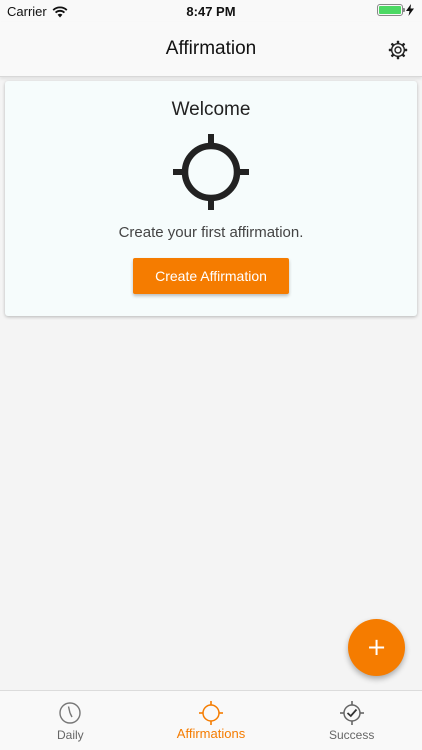 This screenshot has width=422, height=750. I want to click on tab-daily: Daily, so click(70, 720).